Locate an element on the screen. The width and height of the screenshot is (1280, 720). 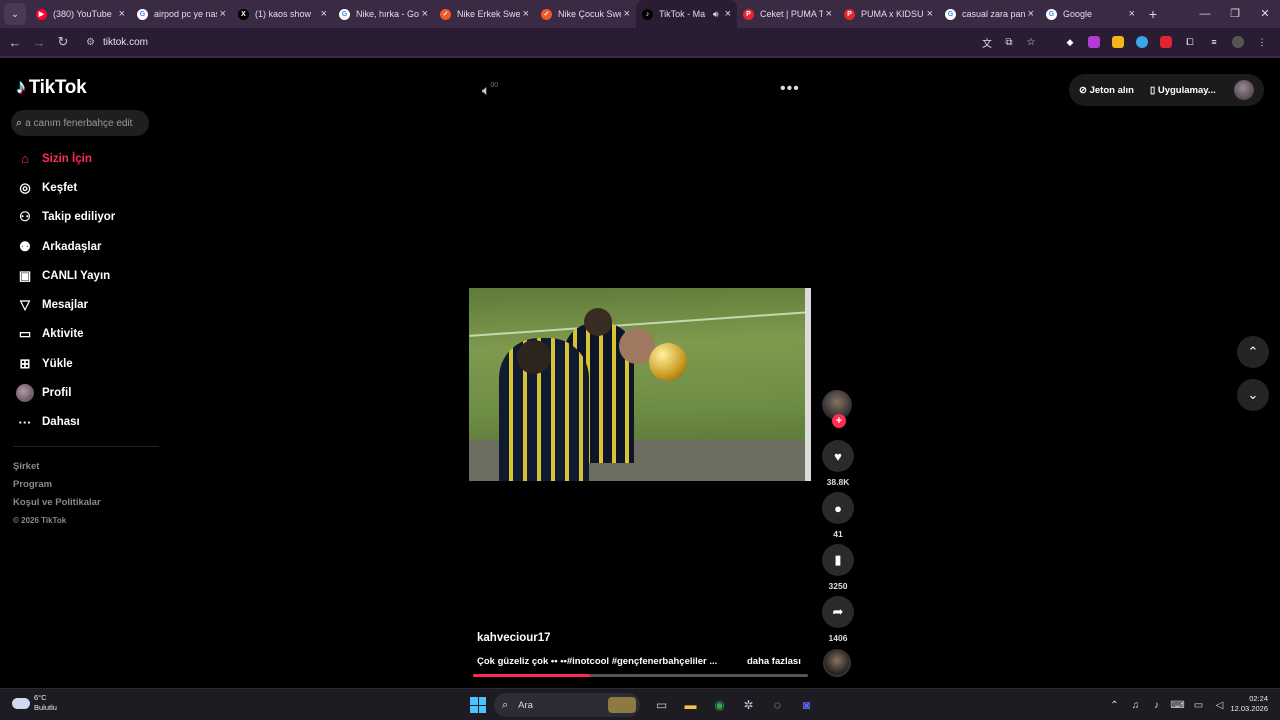
keyboard-icon: ⌨ is located at coordinates (1177, 705).